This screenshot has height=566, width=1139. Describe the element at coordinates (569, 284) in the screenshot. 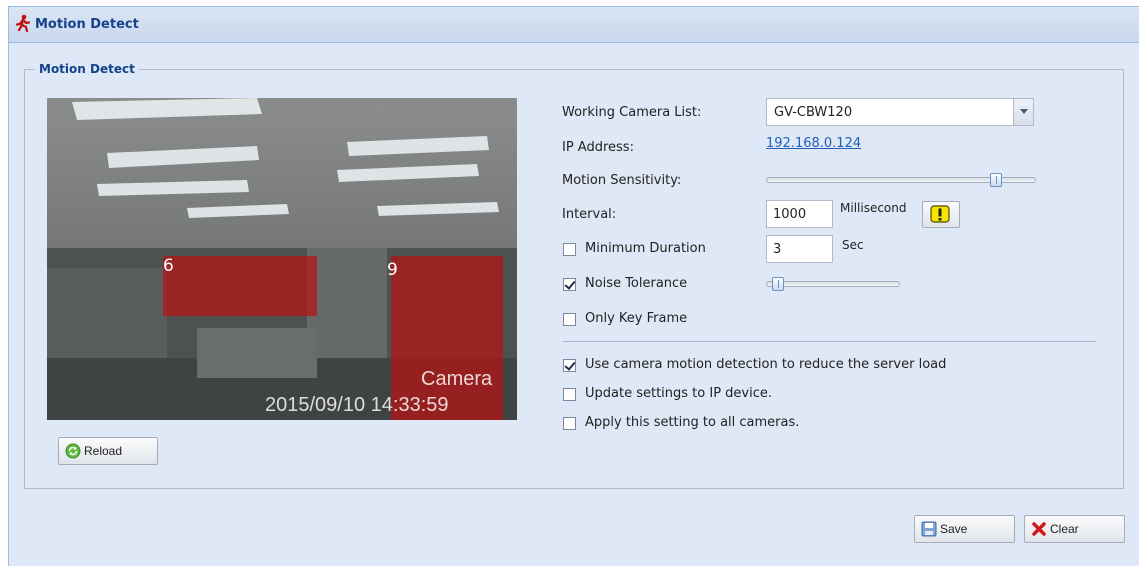

I see `noise-tolerance-checkbox` at that location.